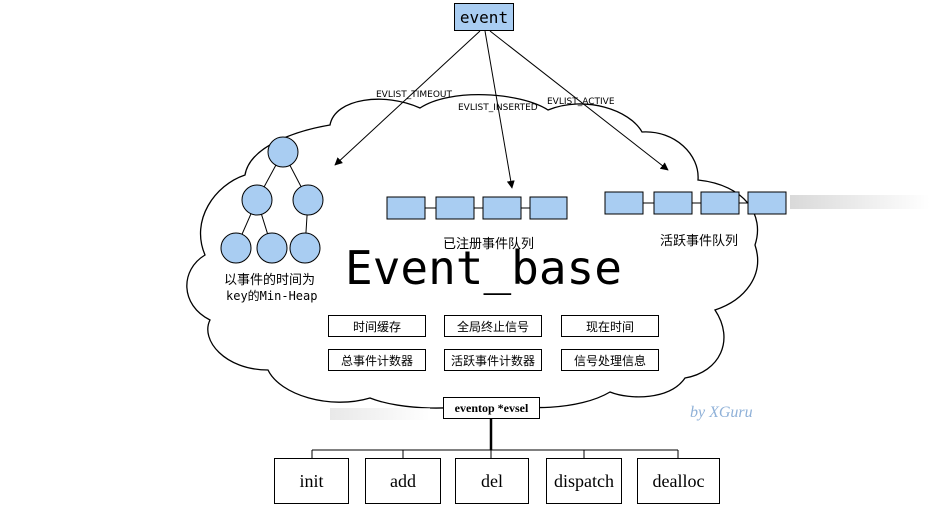  I want to click on op-del: del, so click(492, 481).